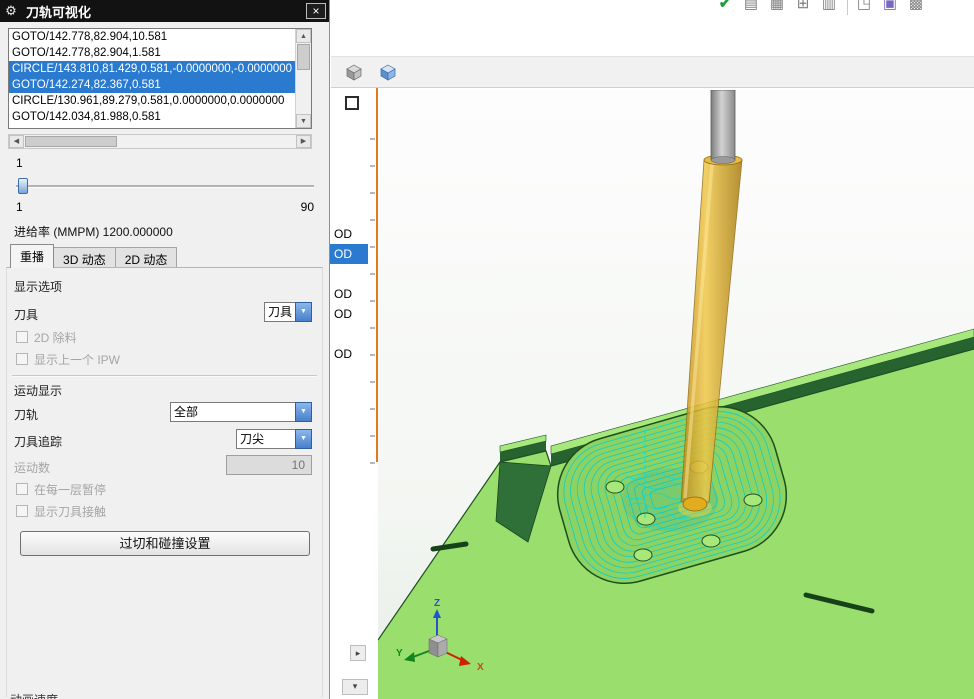 The width and height of the screenshot is (974, 699). Describe the element at coordinates (146, 257) in the screenshot. I see `tab-2d-dynamic: 2D 动态` at that location.